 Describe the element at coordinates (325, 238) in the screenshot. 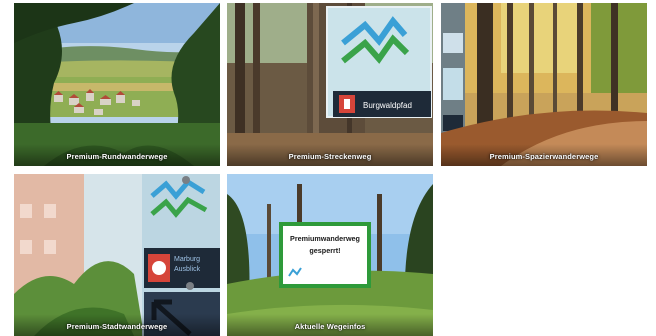

I see `notice-line-1: Premiumwanderweg` at that location.